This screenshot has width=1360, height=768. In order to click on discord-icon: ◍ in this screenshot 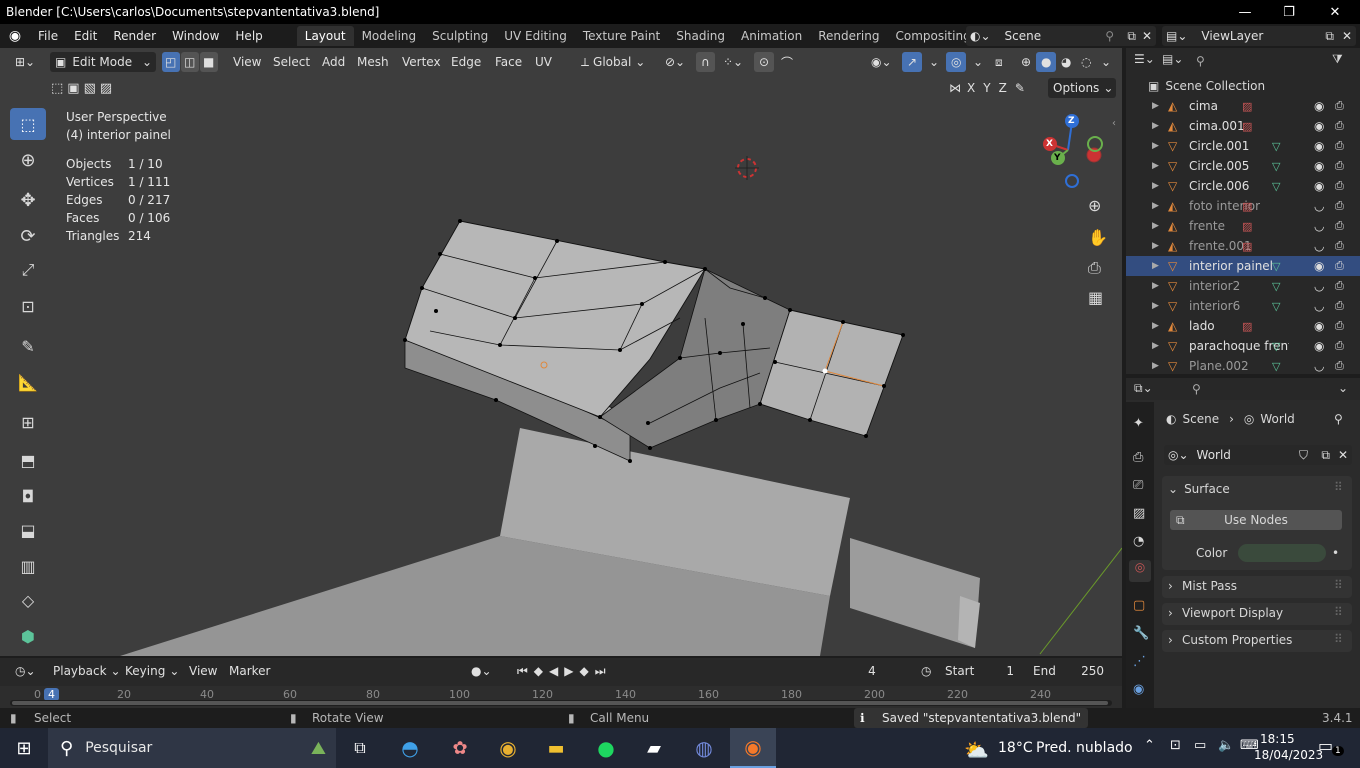, I will do `click(704, 748)`.